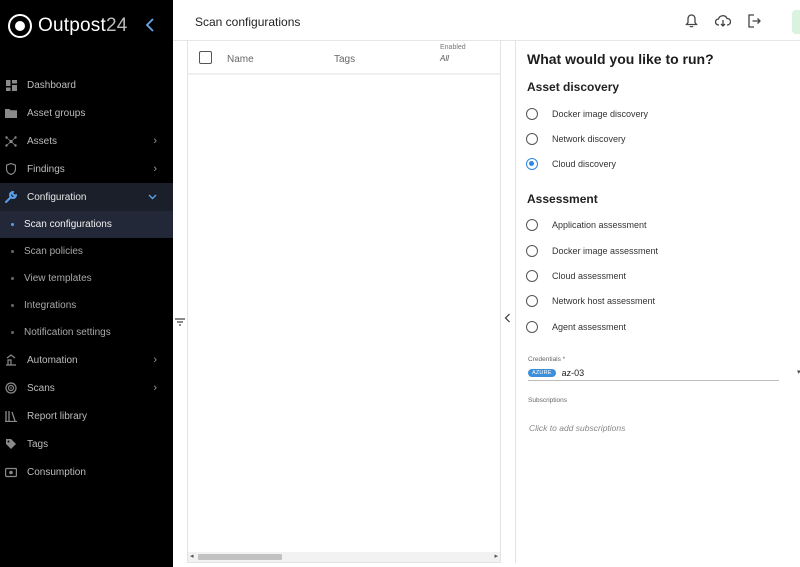 The height and width of the screenshot is (567, 800). I want to click on network-icon, so click(11, 141).